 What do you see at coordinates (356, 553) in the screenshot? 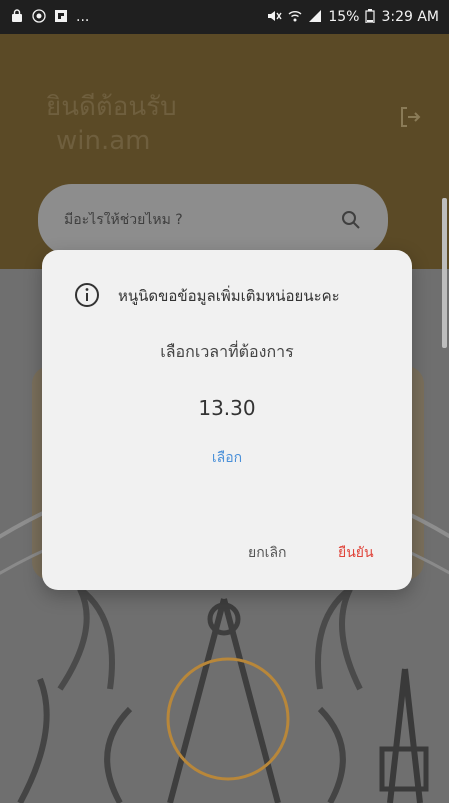
I see `confirm-button: ยืนยัน` at bounding box center [356, 553].